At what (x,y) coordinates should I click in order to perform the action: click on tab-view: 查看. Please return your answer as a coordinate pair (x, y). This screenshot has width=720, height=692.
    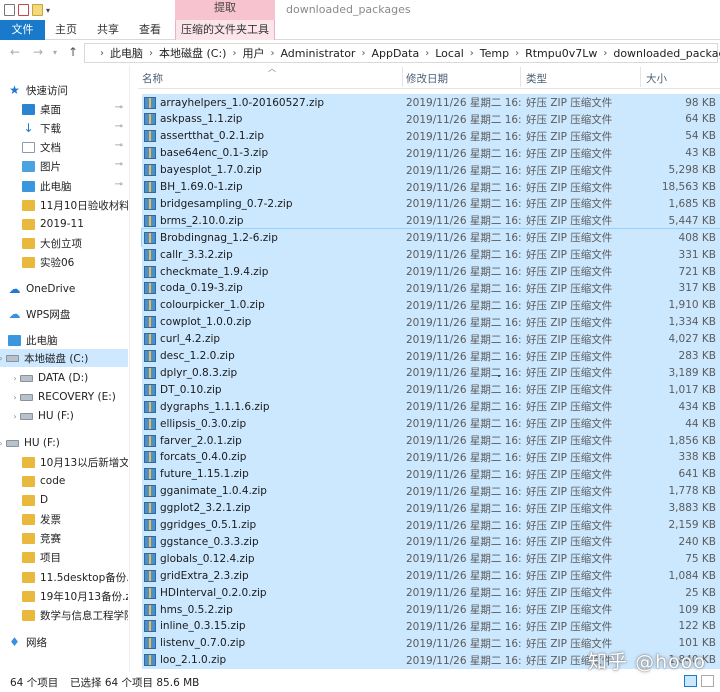
    Looking at the image, I should click on (150, 30).